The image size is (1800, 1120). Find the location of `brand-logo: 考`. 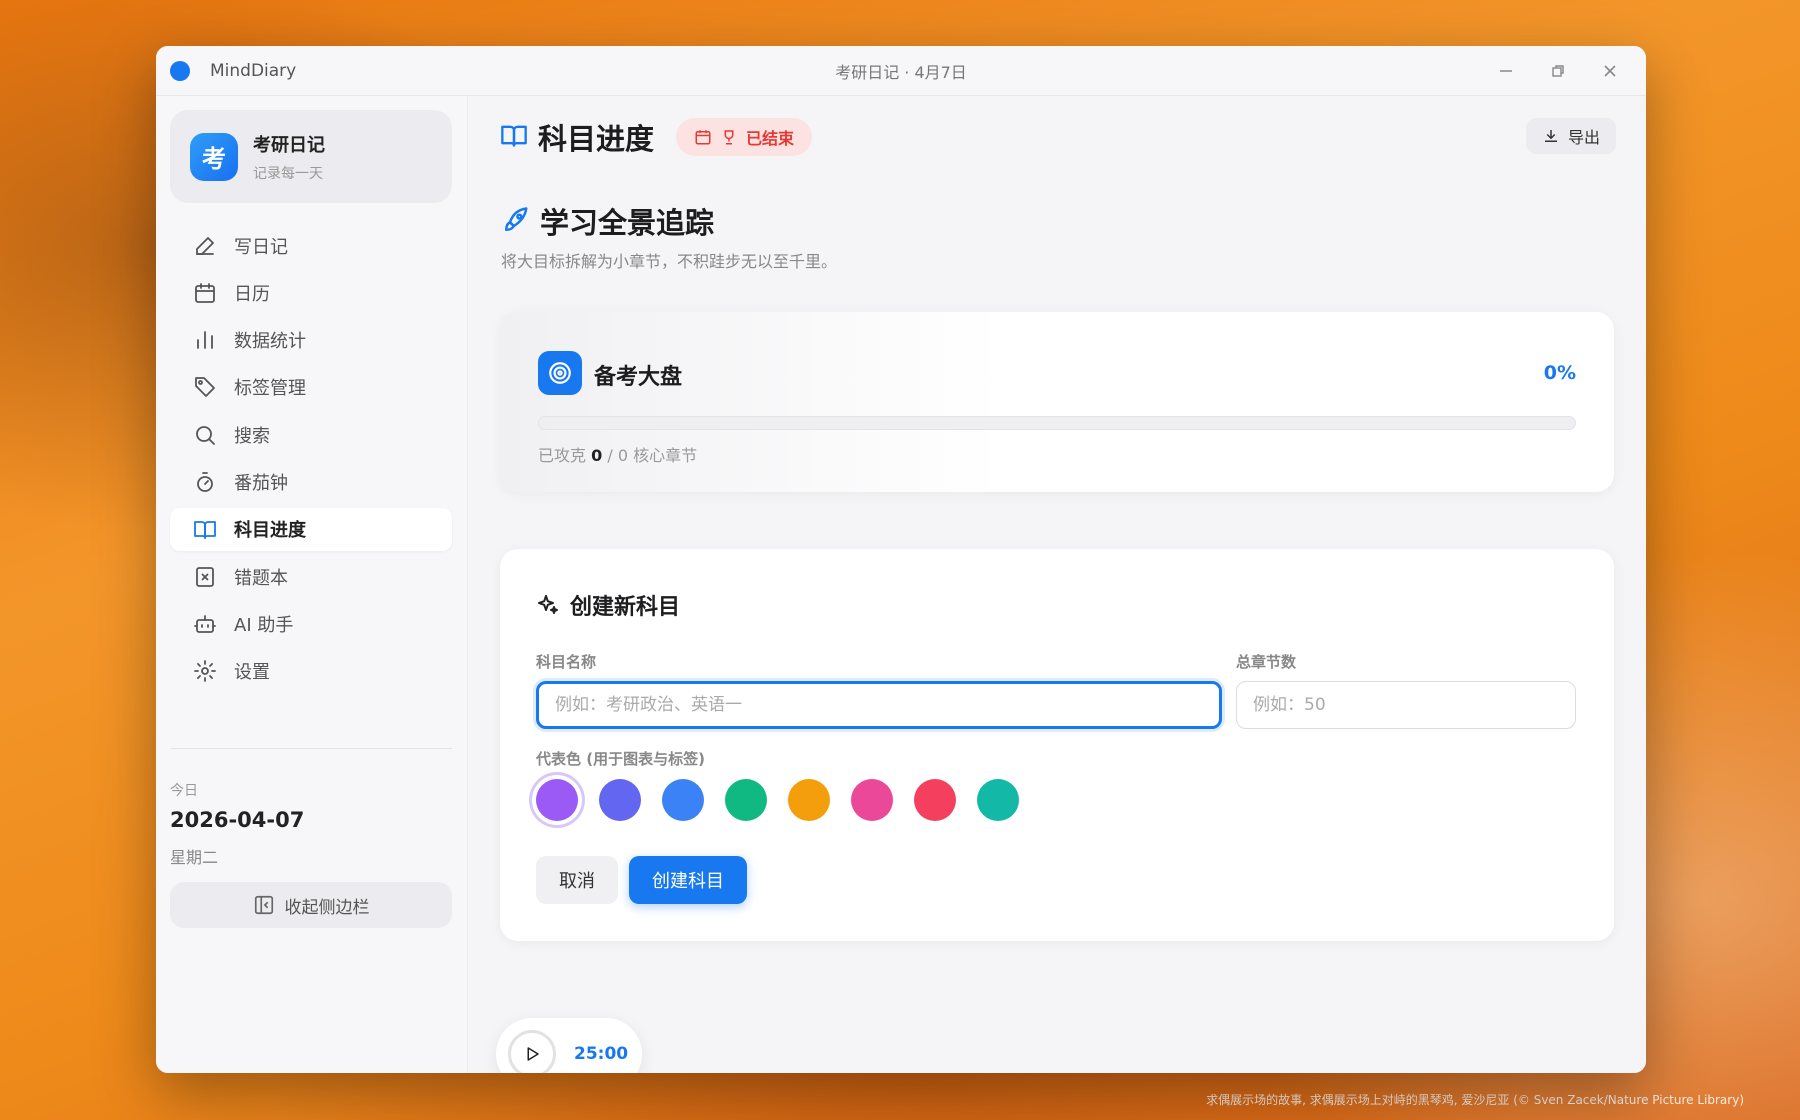

brand-logo: 考 is located at coordinates (214, 156).